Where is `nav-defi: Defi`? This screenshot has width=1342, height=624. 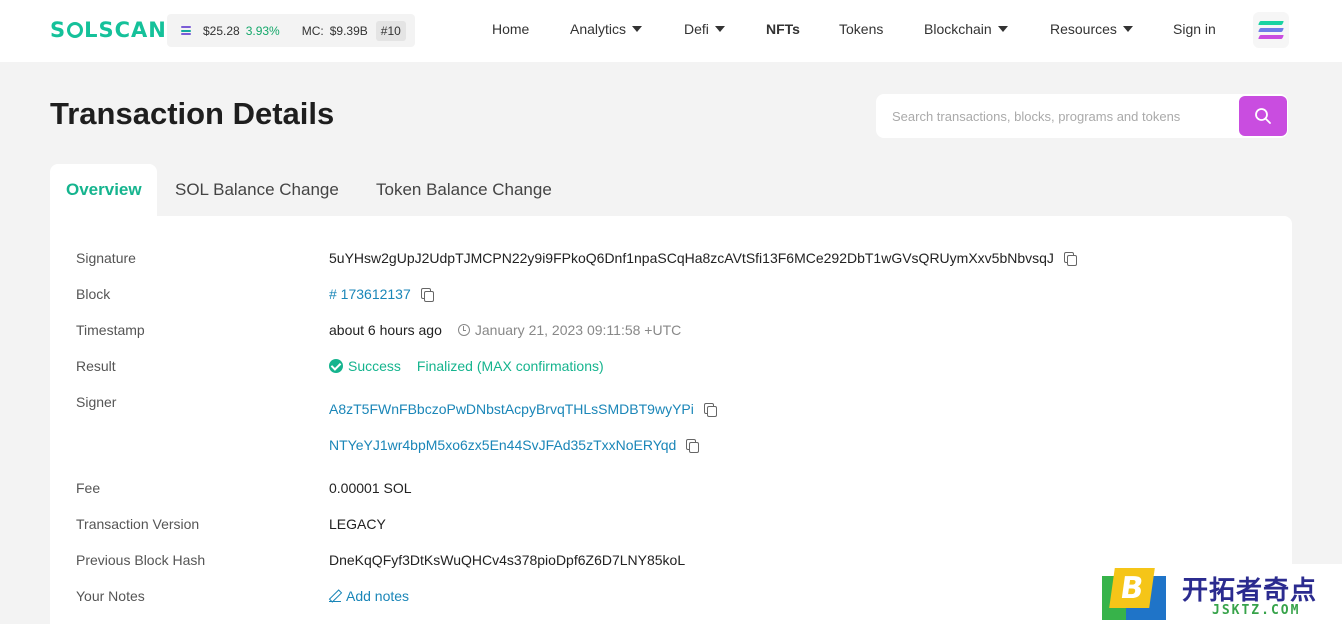
nav-defi: Defi is located at coordinates (704, 29).